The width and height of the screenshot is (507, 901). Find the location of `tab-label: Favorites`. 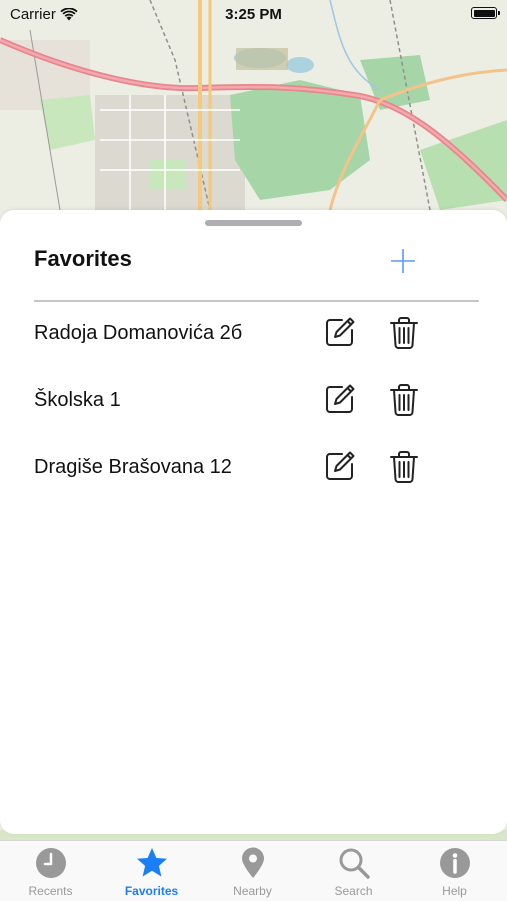

tab-label: Favorites is located at coordinates (151, 891).